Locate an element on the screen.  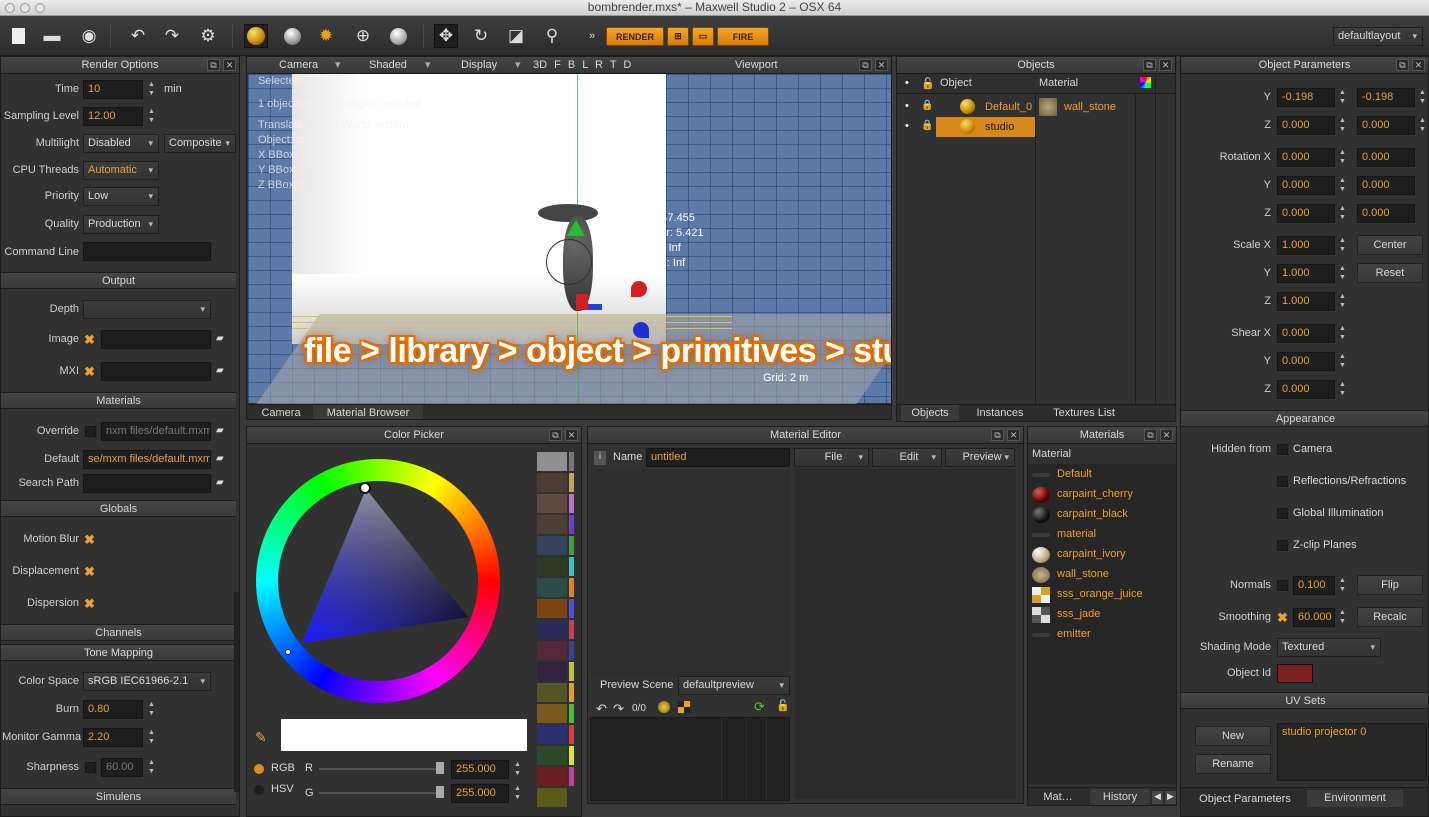
uv-sets-list: studio projector 0 is located at coordinates (1352, 752).